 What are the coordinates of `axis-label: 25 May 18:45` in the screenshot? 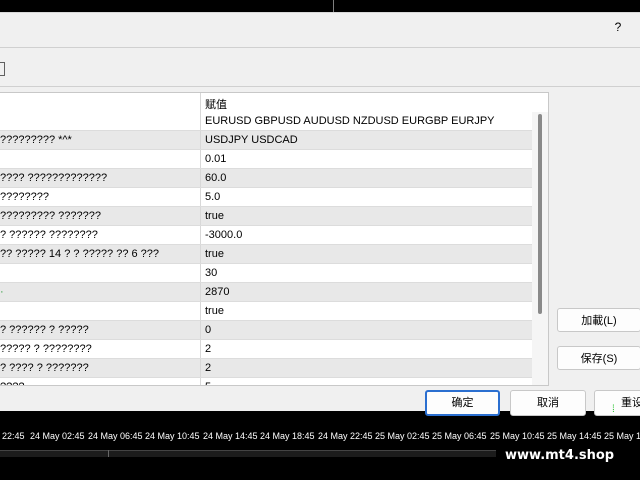 It's located at (622, 436).